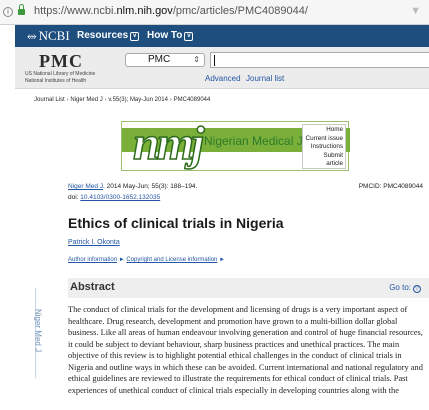 The width and height of the screenshot is (429, 410). Describe the element at coordinates (324, 130) in the screenshot. I see `home-link: Home` at that location.